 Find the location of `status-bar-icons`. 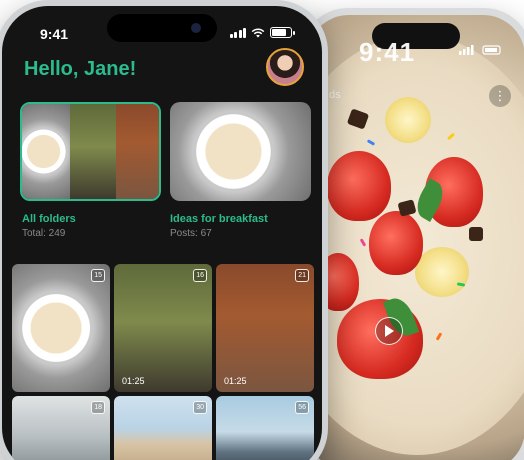

status-bar-icons is located at coordinates (262, 32).